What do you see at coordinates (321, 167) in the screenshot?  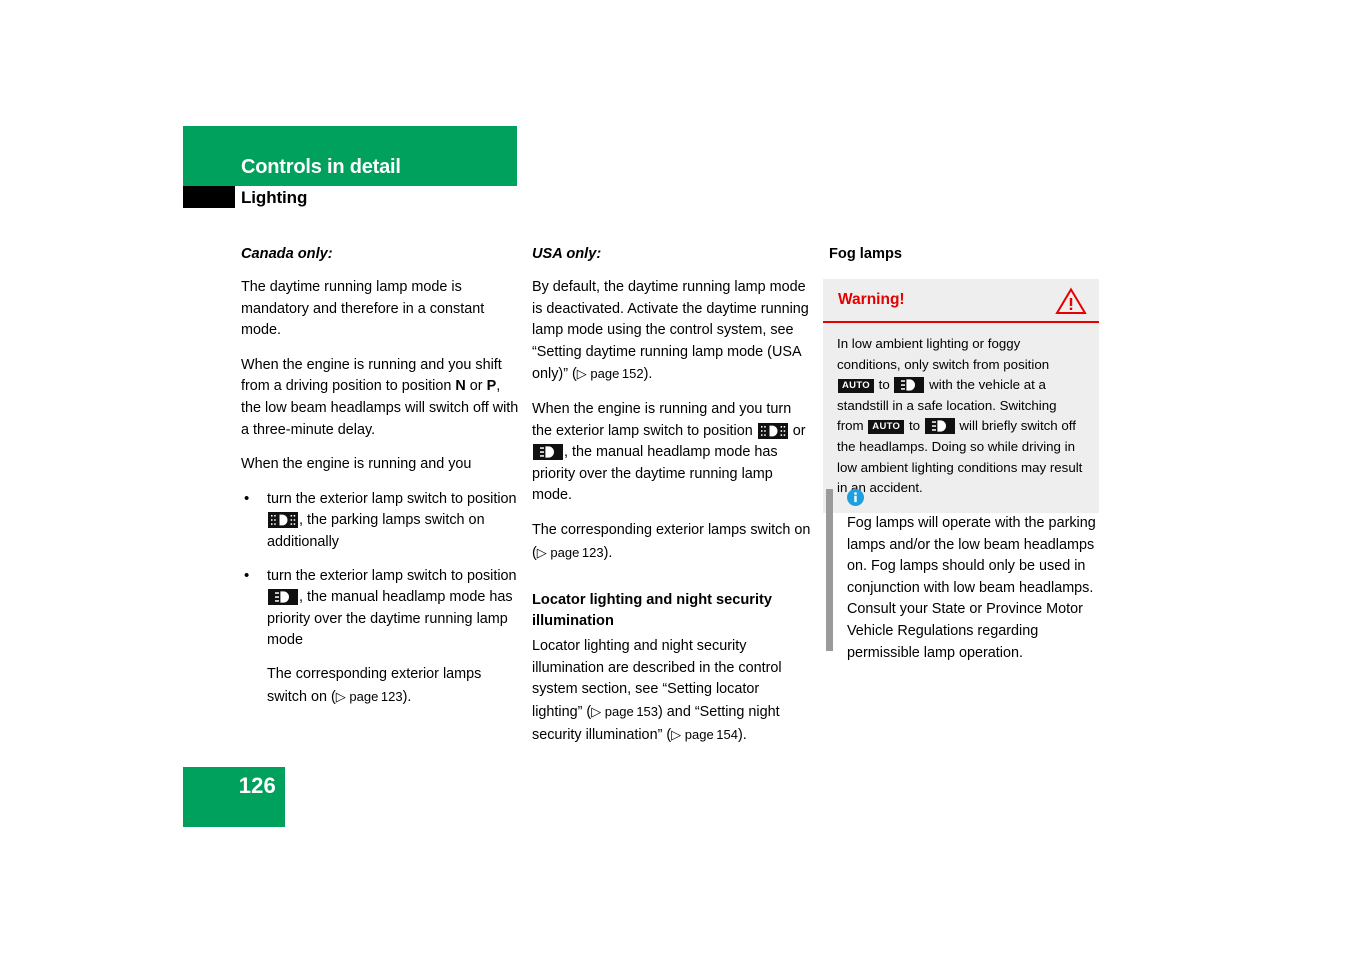 I see `chapter-title: Controls in detail` at bounding box center [321, 167].